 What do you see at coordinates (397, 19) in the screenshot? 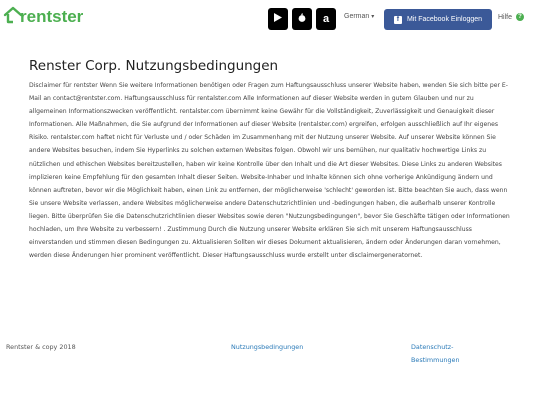
I see `facebook-icon: f` at bounding box center [397, 19].